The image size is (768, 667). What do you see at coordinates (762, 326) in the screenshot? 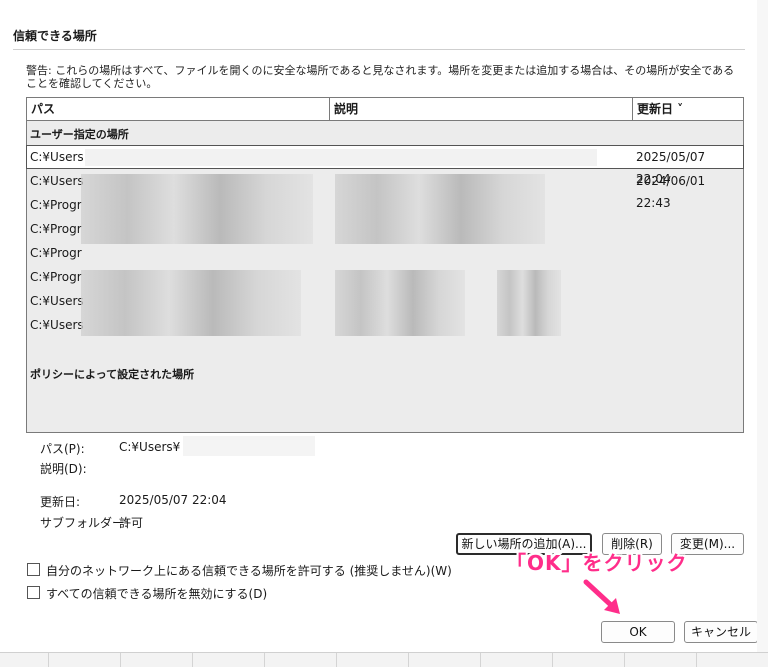
I see `background-scroll-strip` at bounding box center [762, 326].